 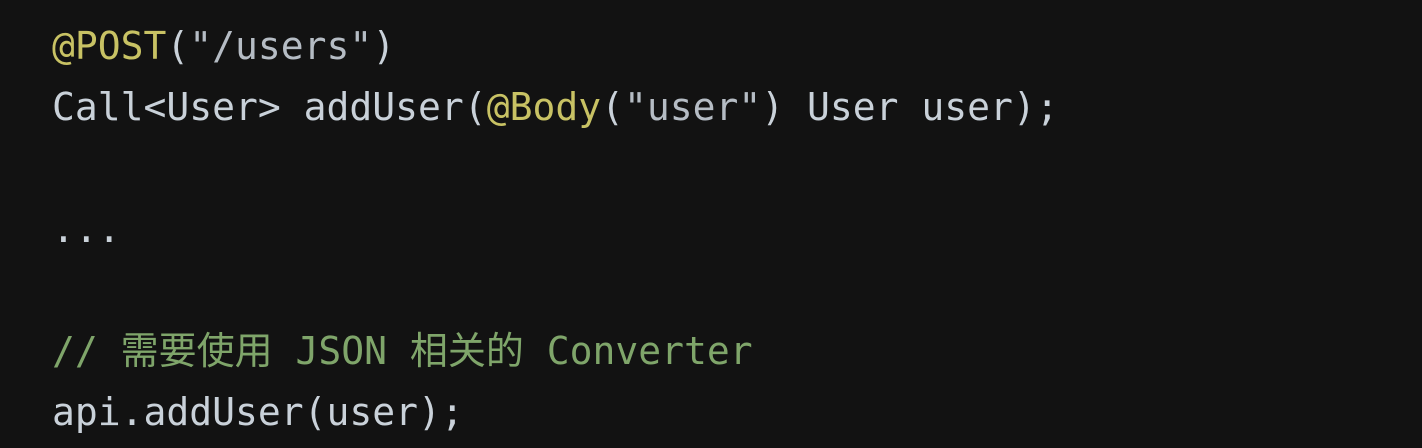 What do you see at coordinates (281, 46) in the screenshot?
I see `string-literal: "/users"` at bounding box center [281, 46].